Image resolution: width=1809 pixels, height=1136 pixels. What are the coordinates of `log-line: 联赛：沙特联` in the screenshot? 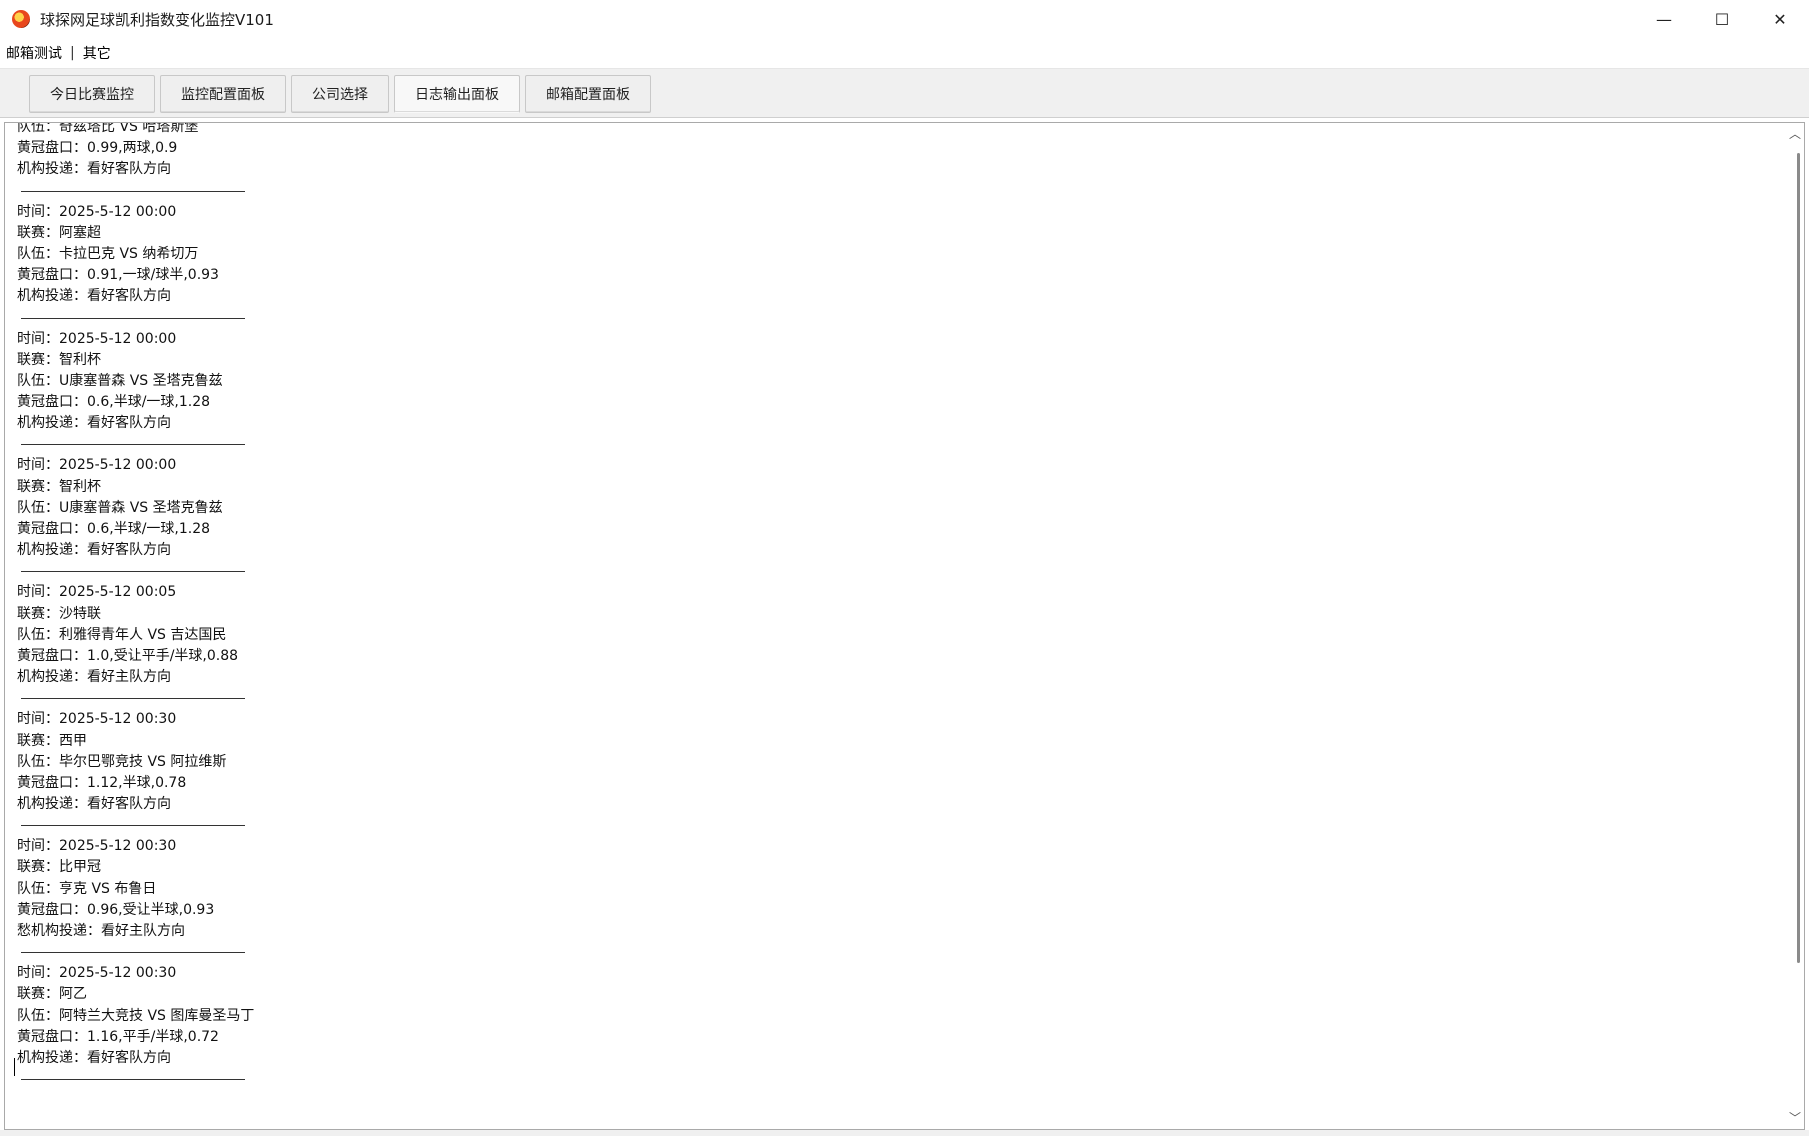 It's located at (59, 613).